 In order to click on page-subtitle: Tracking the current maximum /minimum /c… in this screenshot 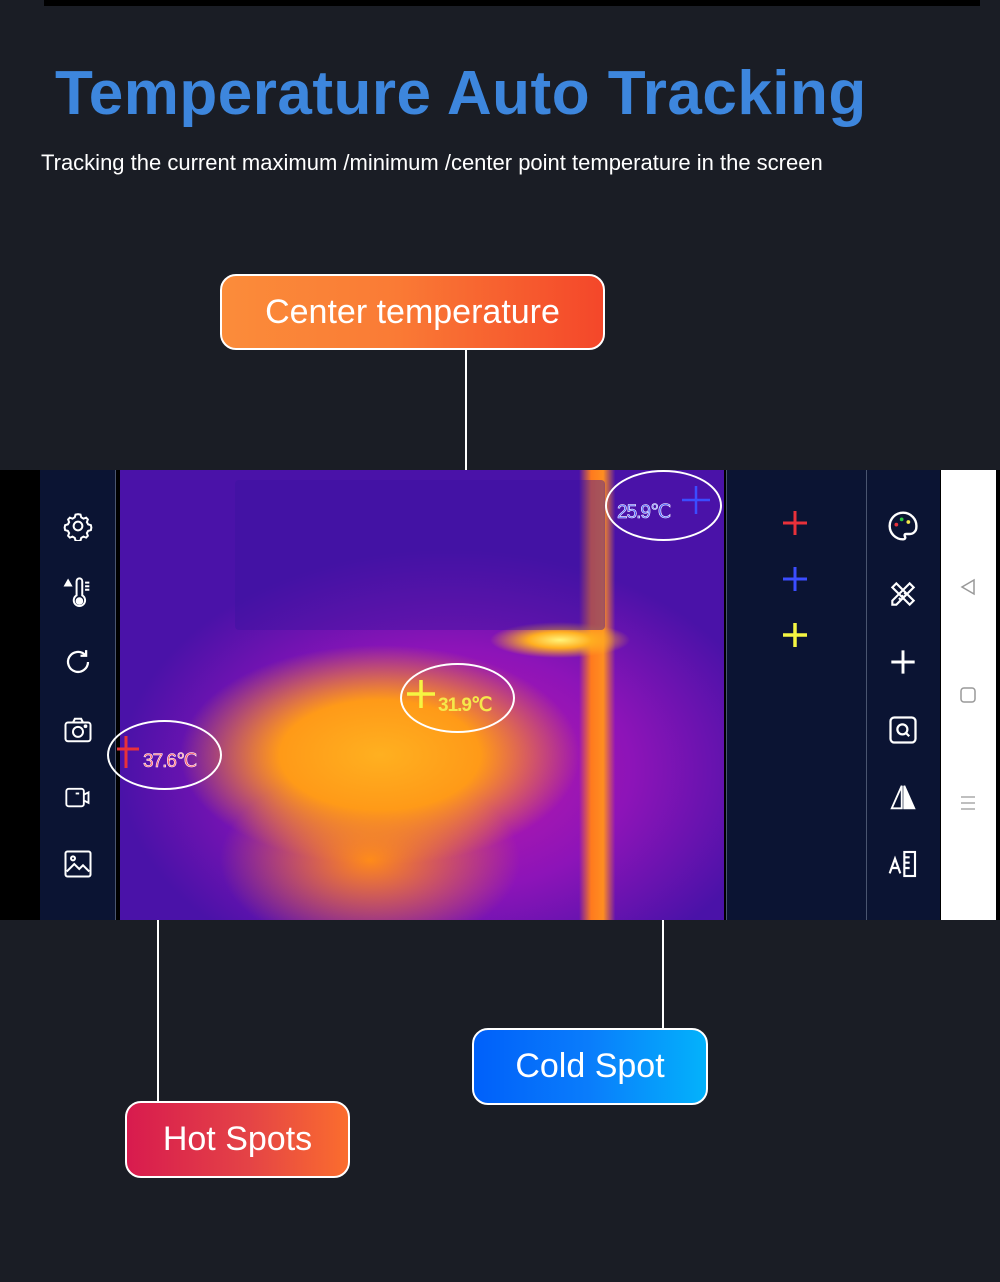, I will do `click(432, 162)`.